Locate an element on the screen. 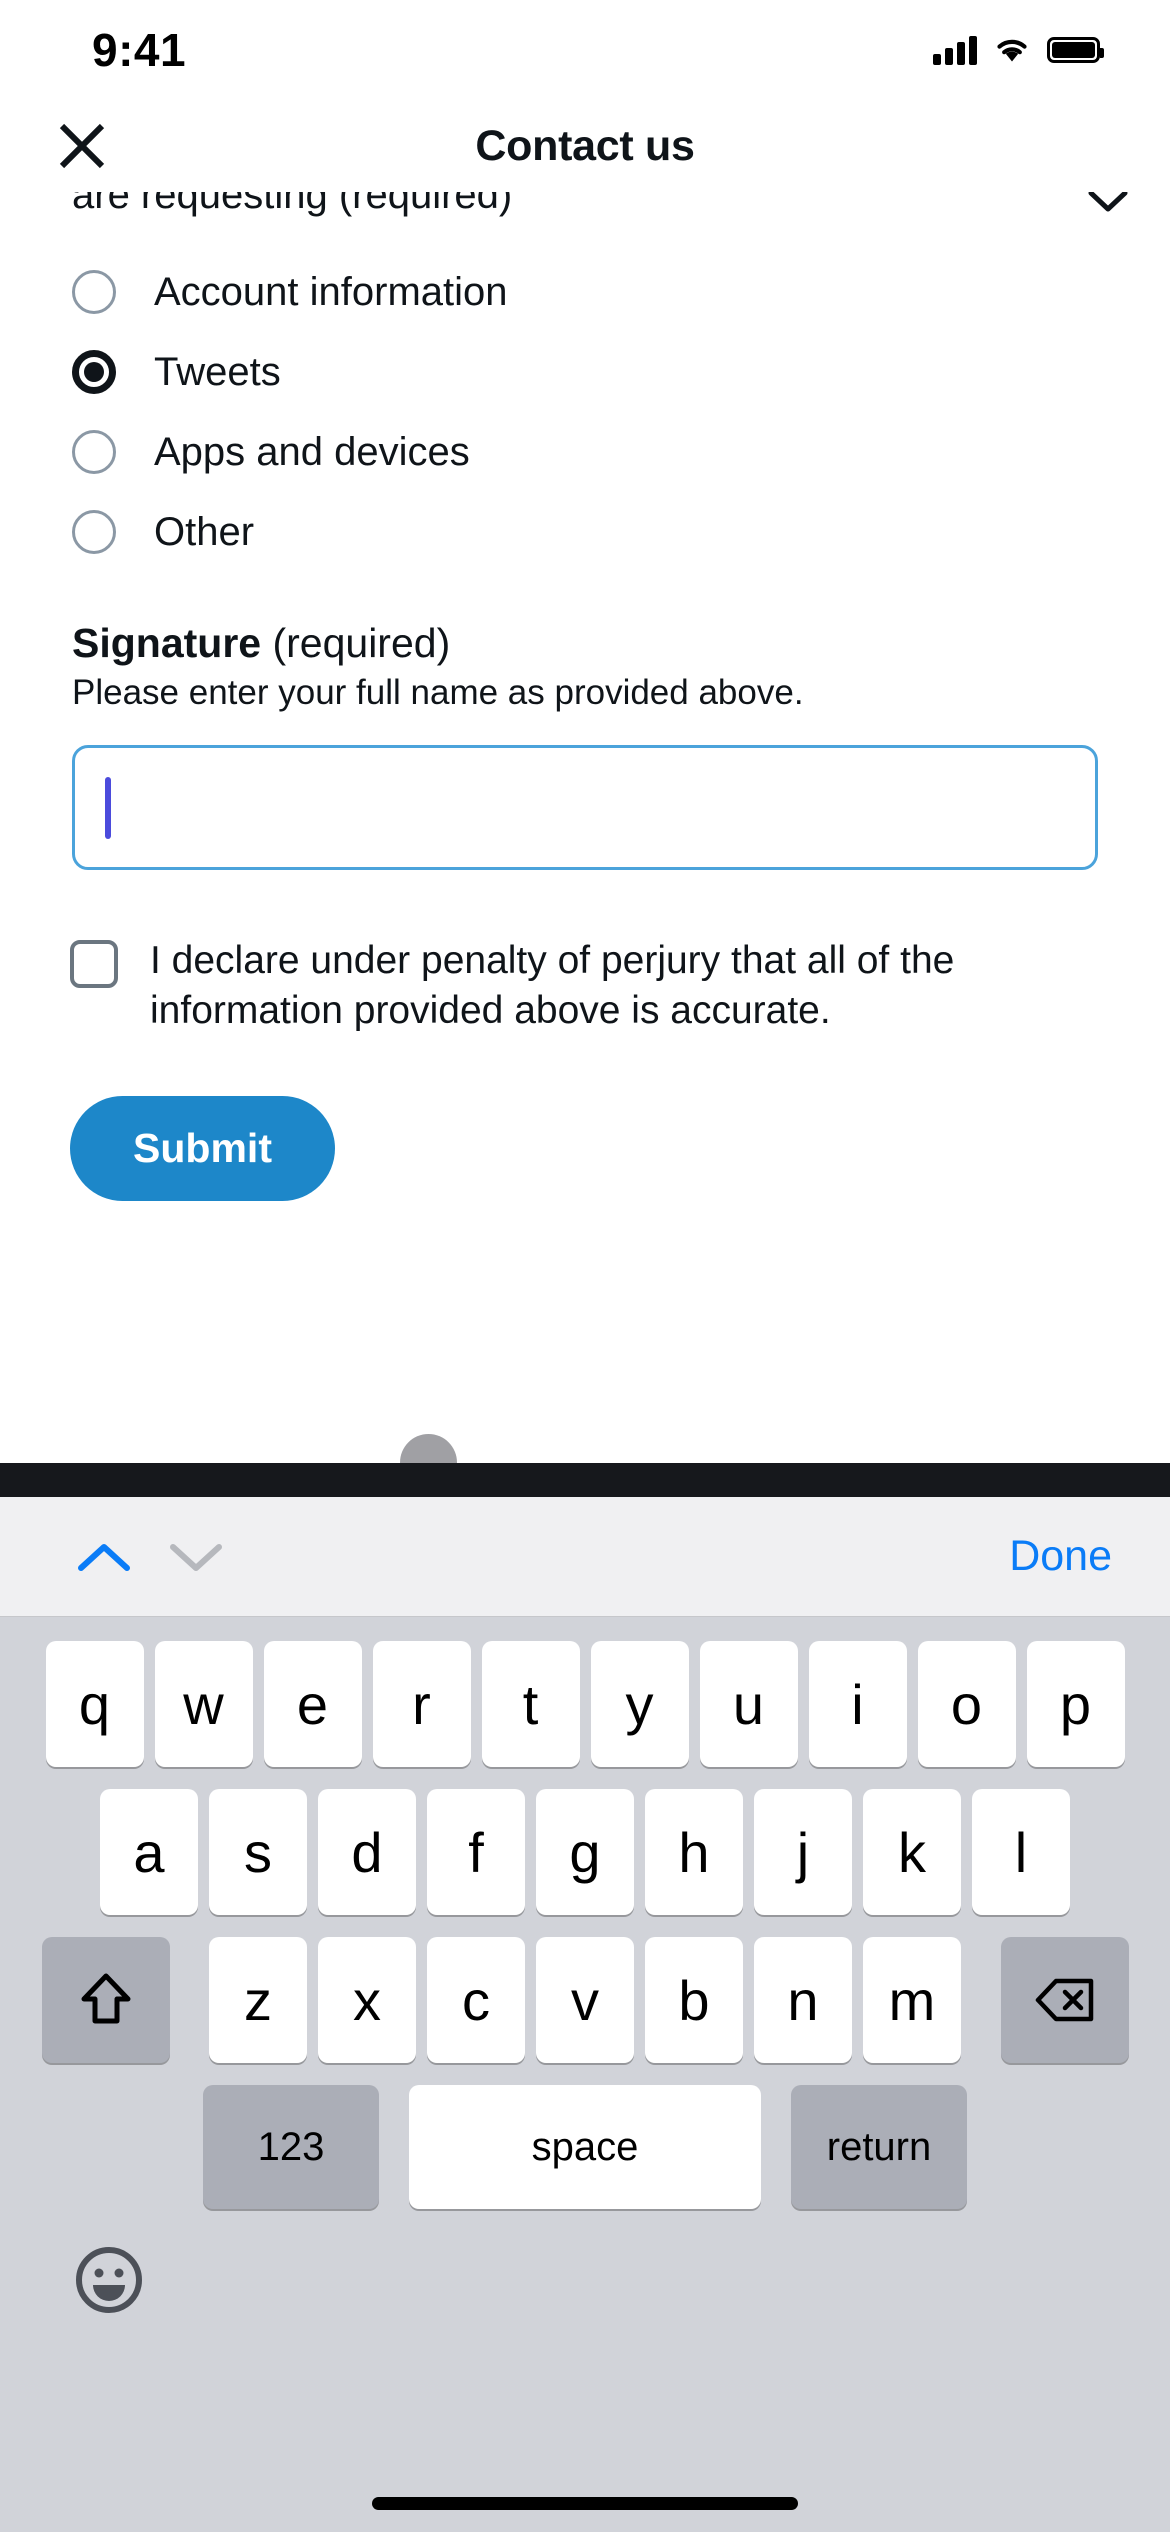  signature-title-required: (required) is located at coordinates (356, 643).